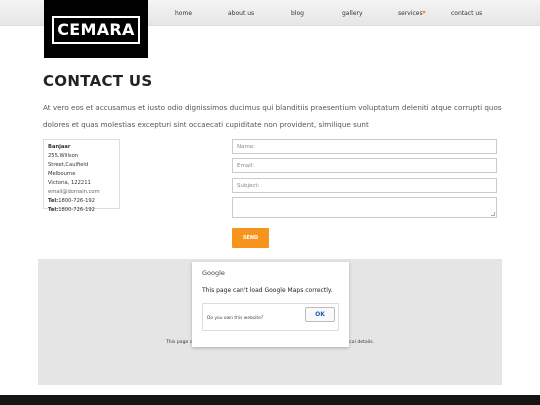  What do you see at coordinates (183, 13) in the screenshot?
I see `nav-item-home: home` at bounding box center [183, 13].